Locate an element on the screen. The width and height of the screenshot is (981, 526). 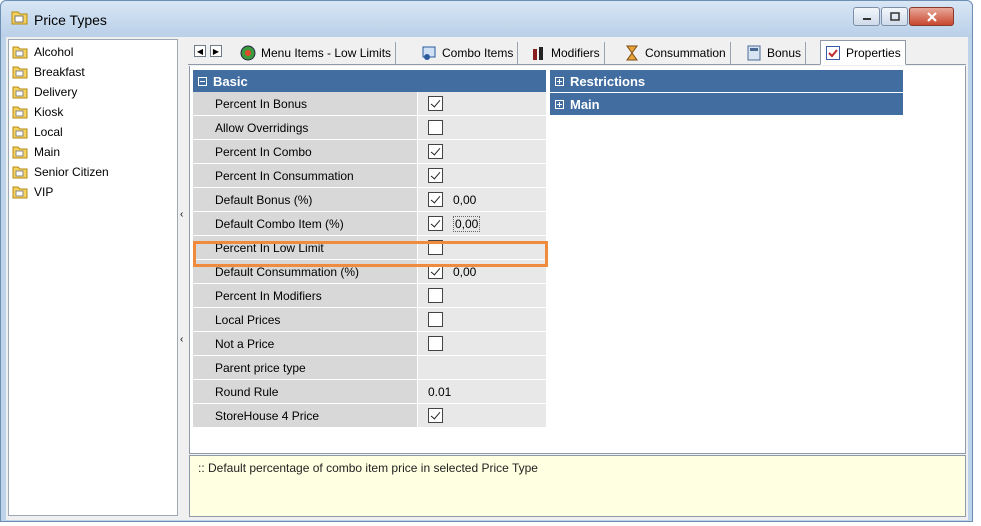
property-value-cell: 0.01 is located at coordinates (482, 391).